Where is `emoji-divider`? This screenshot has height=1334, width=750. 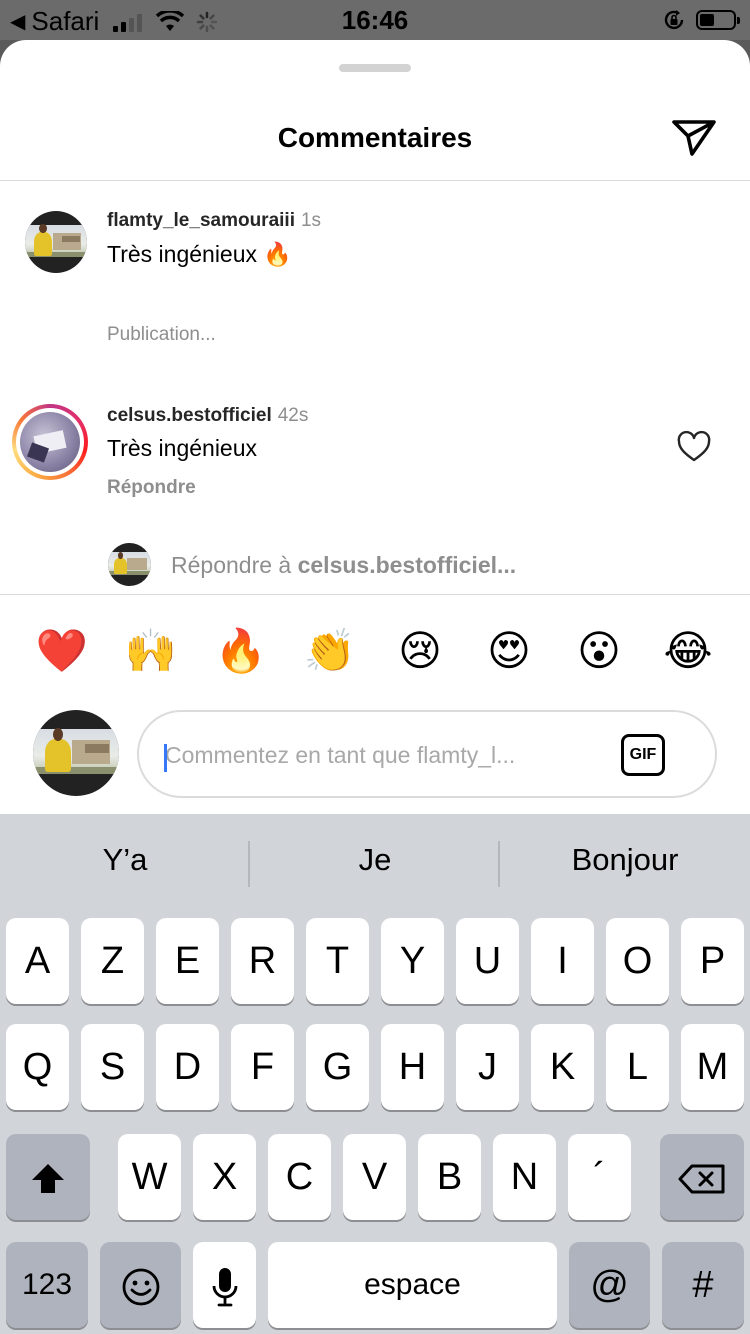
emoji-divider is located at coordinates (375, 594).